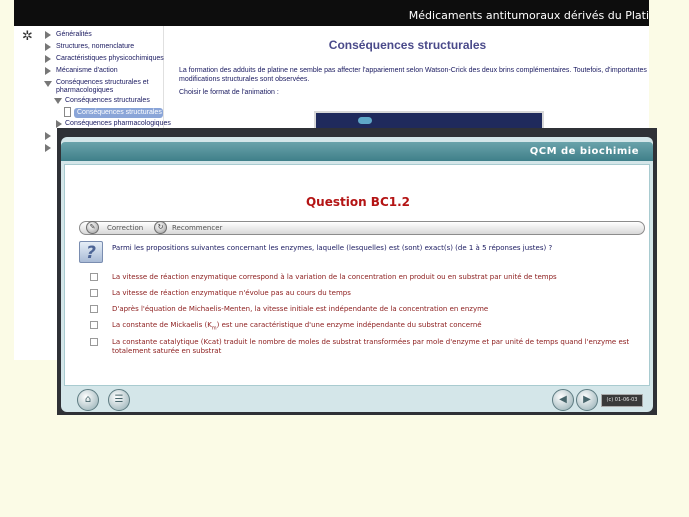 This screenshot has height=517, width=689. Describe the element at coordinates (125, 228) in the screenshot. I see `correction-button: Correction` at that location.